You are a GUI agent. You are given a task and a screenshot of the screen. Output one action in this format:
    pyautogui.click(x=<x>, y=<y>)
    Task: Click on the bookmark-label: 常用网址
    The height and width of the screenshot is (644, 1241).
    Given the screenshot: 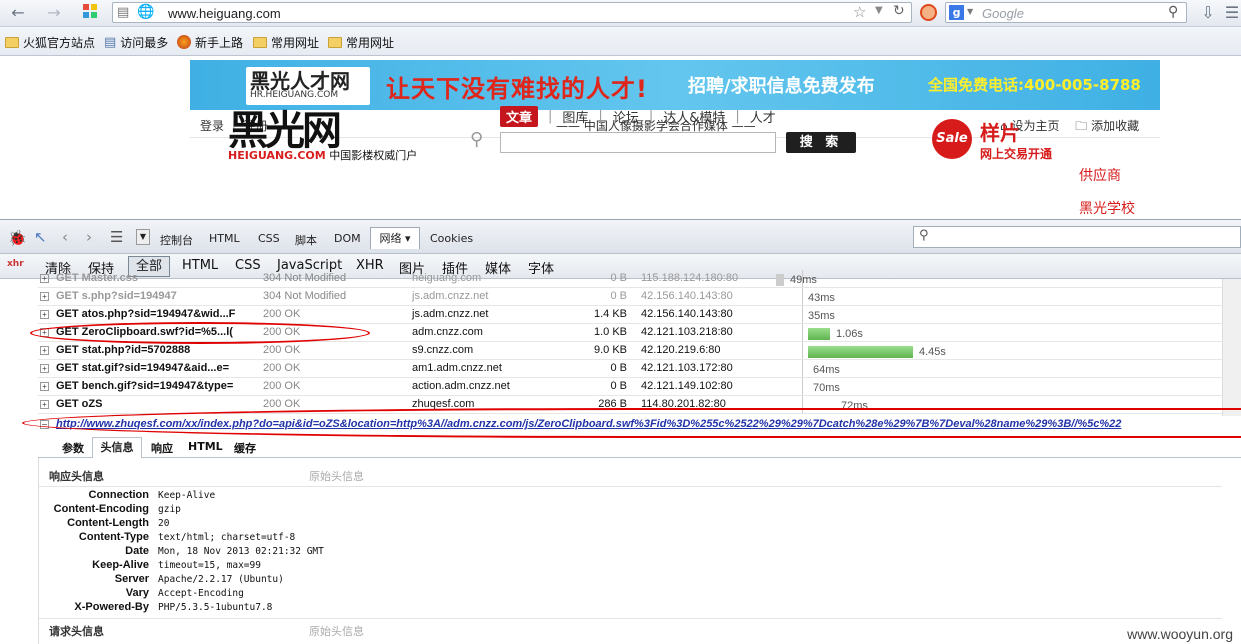 What is the action you would take?
    pyautogui.click(x=370, y=42)
    